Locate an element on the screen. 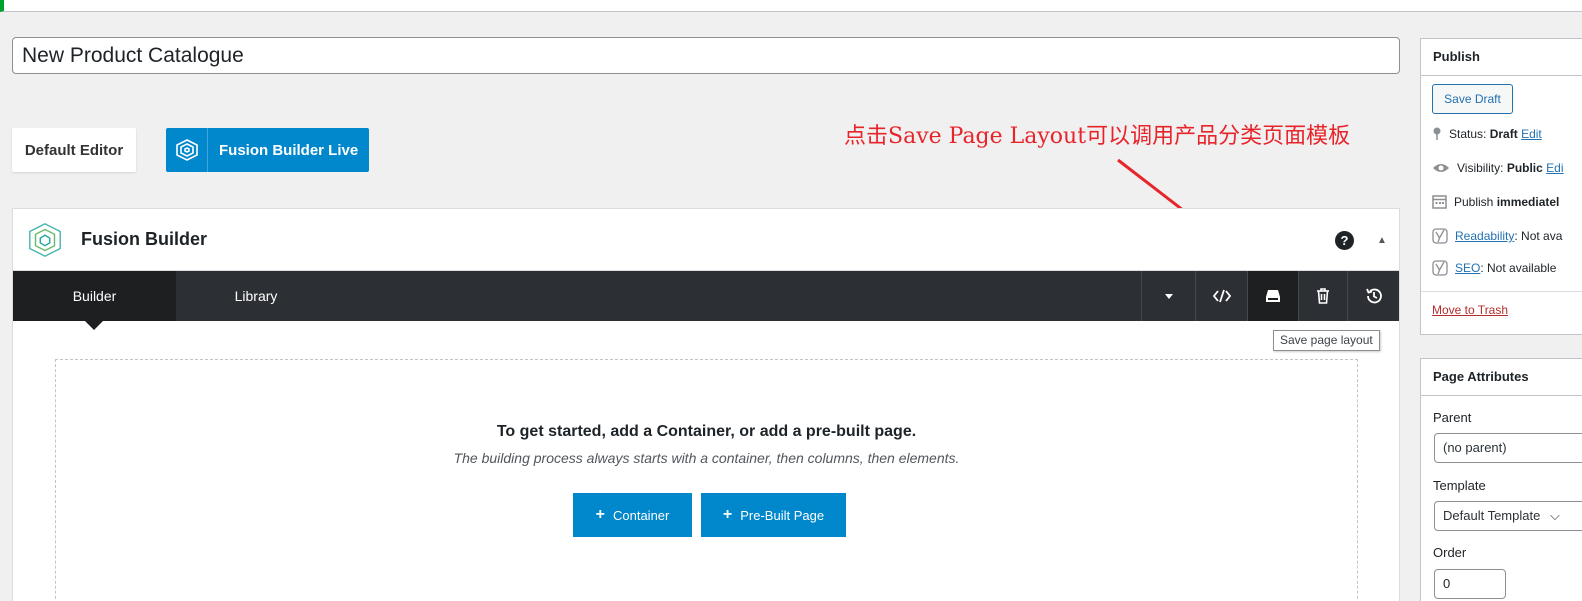 This screenshot has width=1582, height=601. readability-value: : Not ava is located at coordinates (1538, 236).